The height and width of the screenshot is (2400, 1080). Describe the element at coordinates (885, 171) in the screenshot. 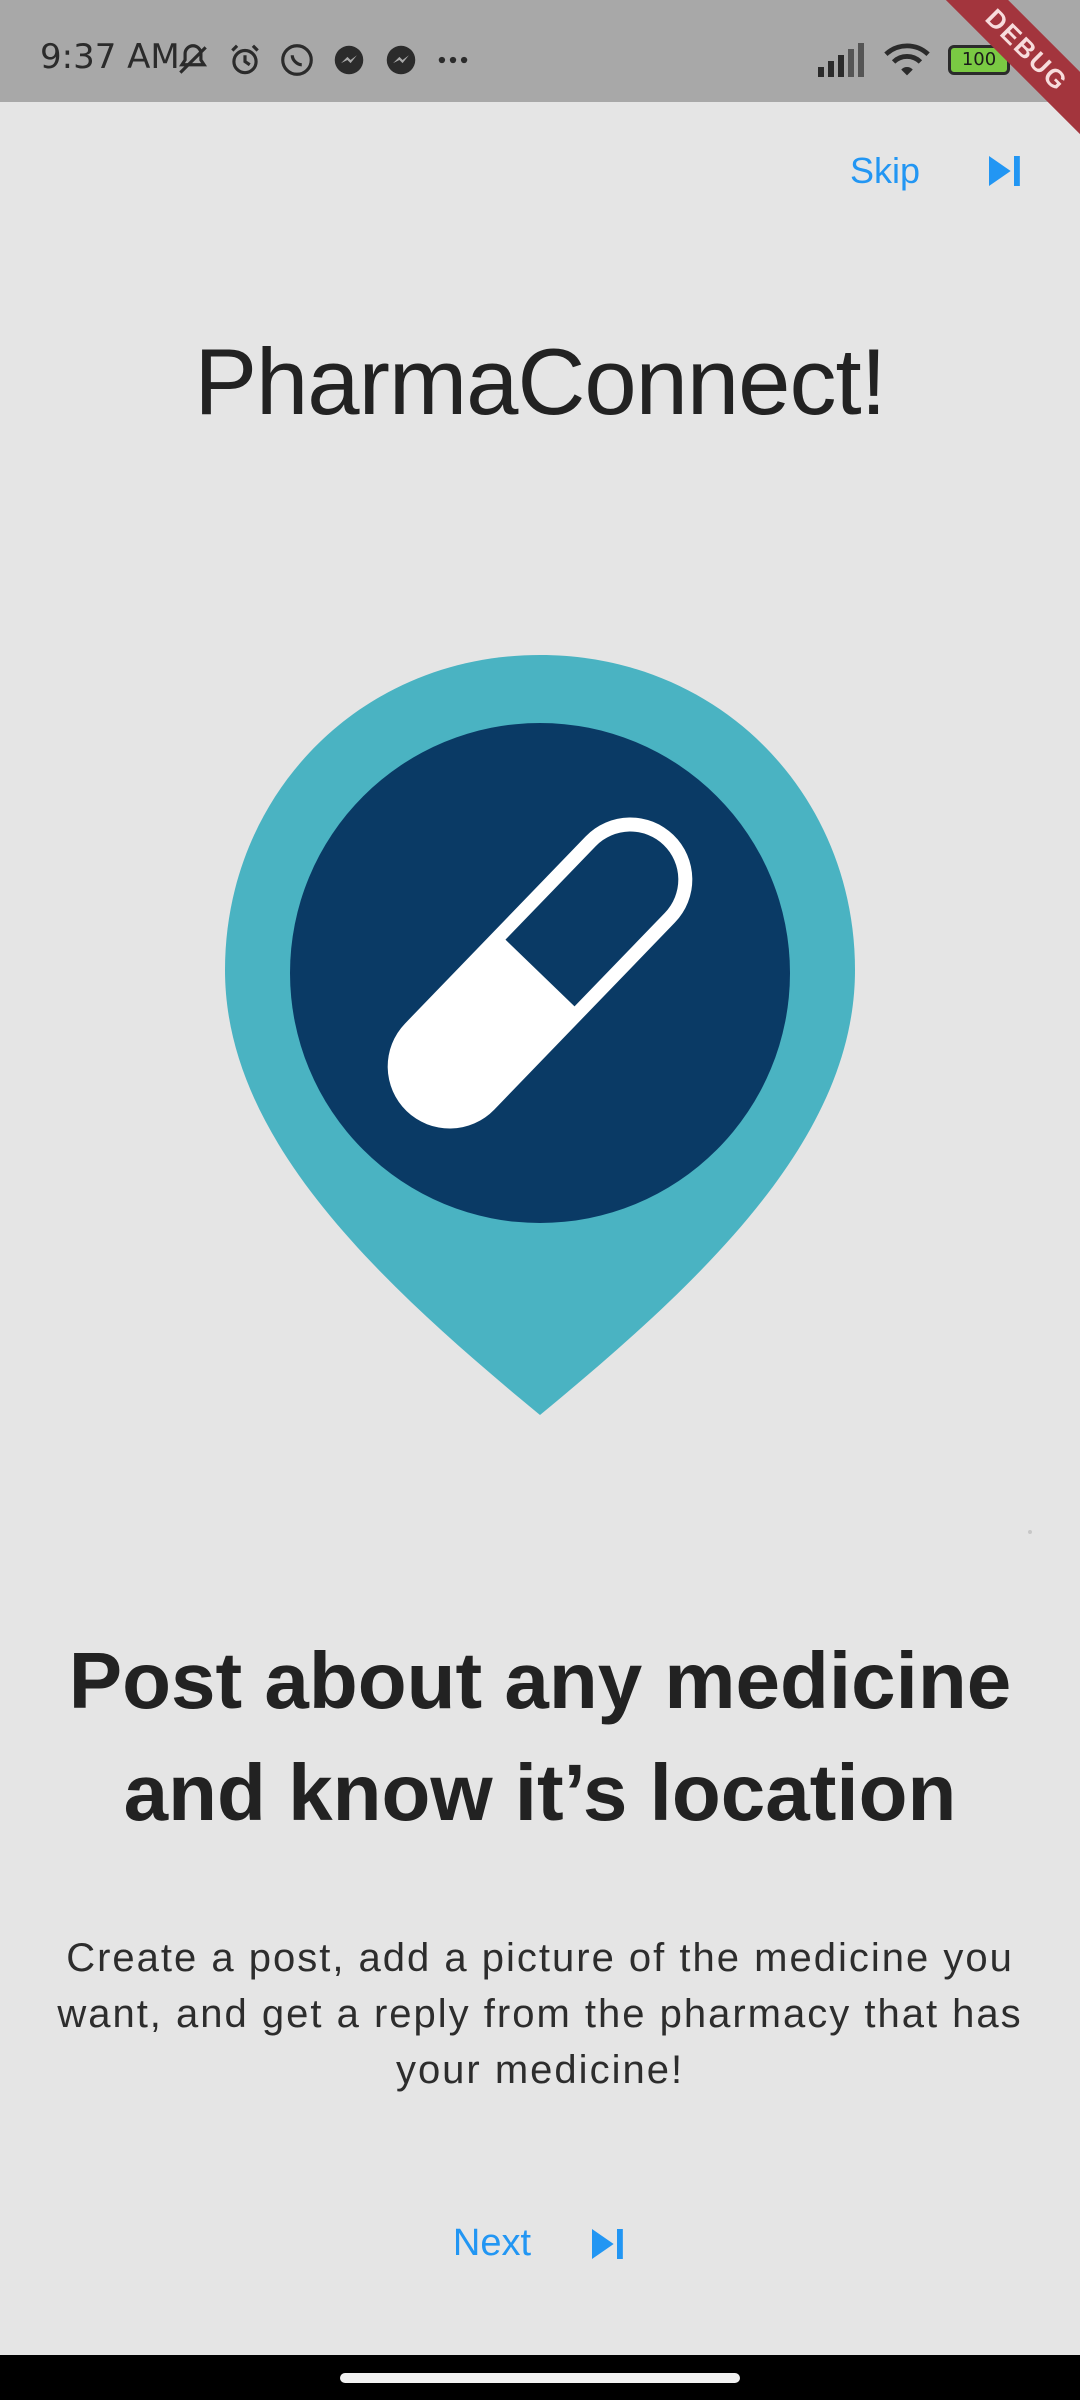

I see `skip-button: Skip` at that location.